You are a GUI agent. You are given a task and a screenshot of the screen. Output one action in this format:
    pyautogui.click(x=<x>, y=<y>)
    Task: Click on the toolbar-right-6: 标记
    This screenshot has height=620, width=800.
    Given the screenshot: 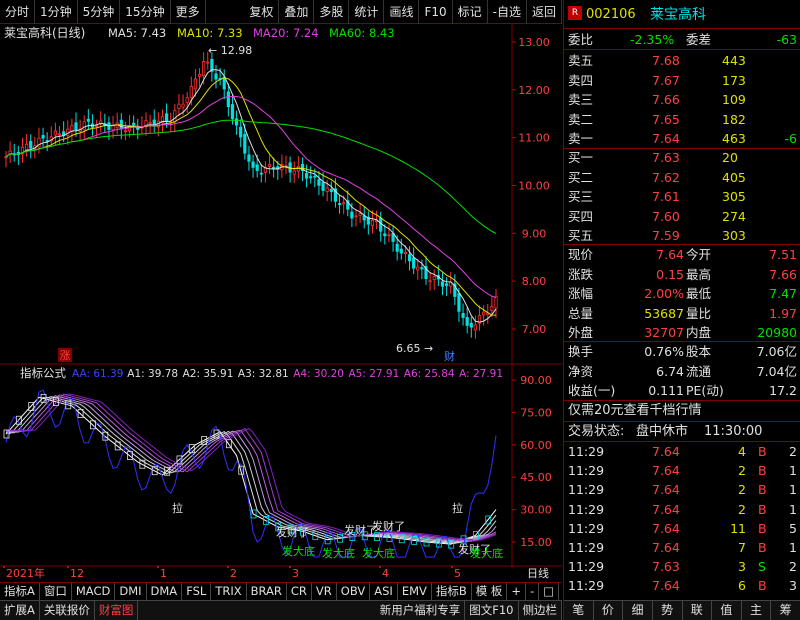 What is the action you would take?
    pyautogui.click(x=470, y=12)
    